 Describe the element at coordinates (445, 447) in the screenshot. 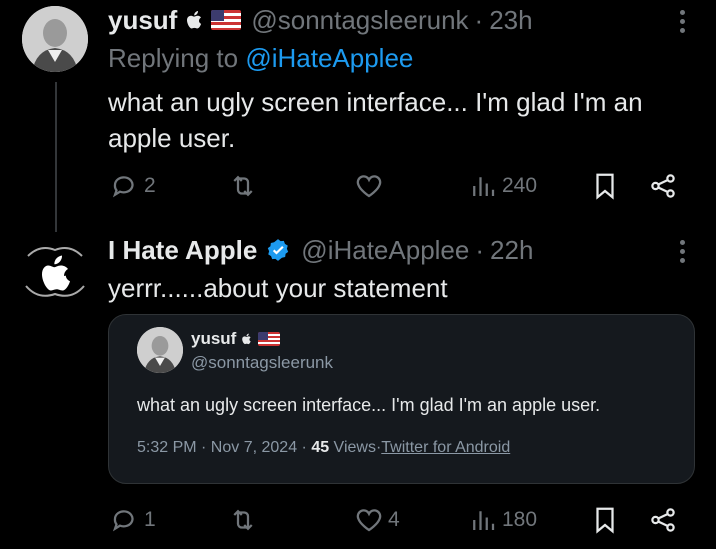

I see `quoted-source-link: Twitter for Android` at that location.